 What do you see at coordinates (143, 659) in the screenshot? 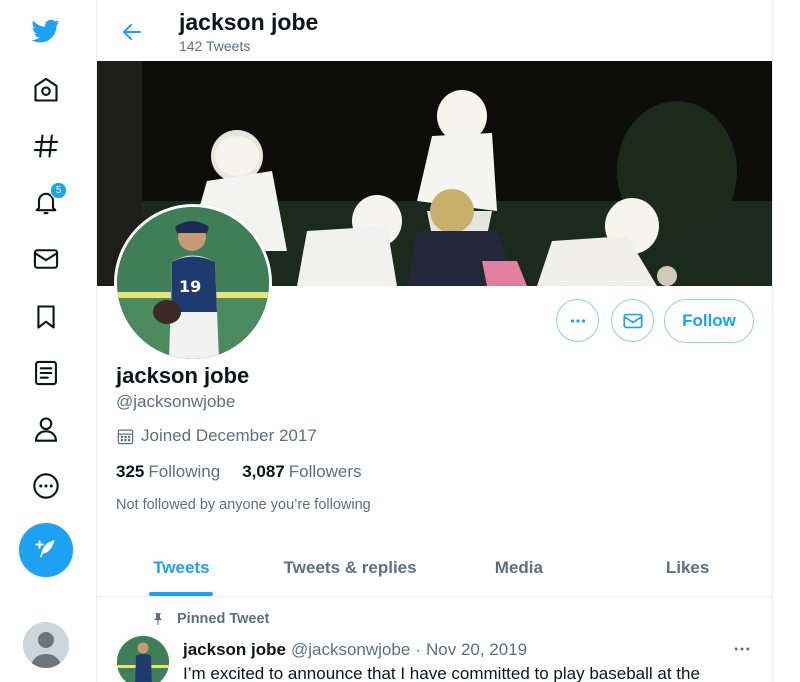
I see `tweet-author-avatar` at bounding box center [143, 659].